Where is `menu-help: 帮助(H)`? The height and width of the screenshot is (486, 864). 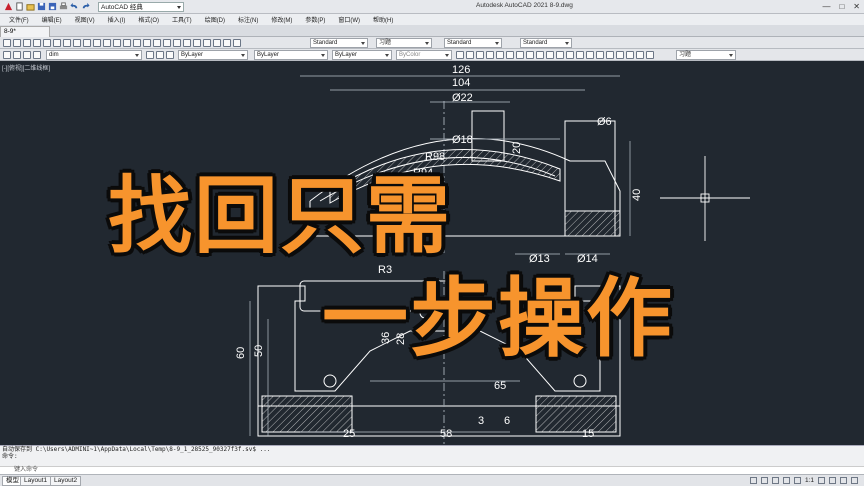
menu-help: 帮助(H) is located at coordinates (383, 19).